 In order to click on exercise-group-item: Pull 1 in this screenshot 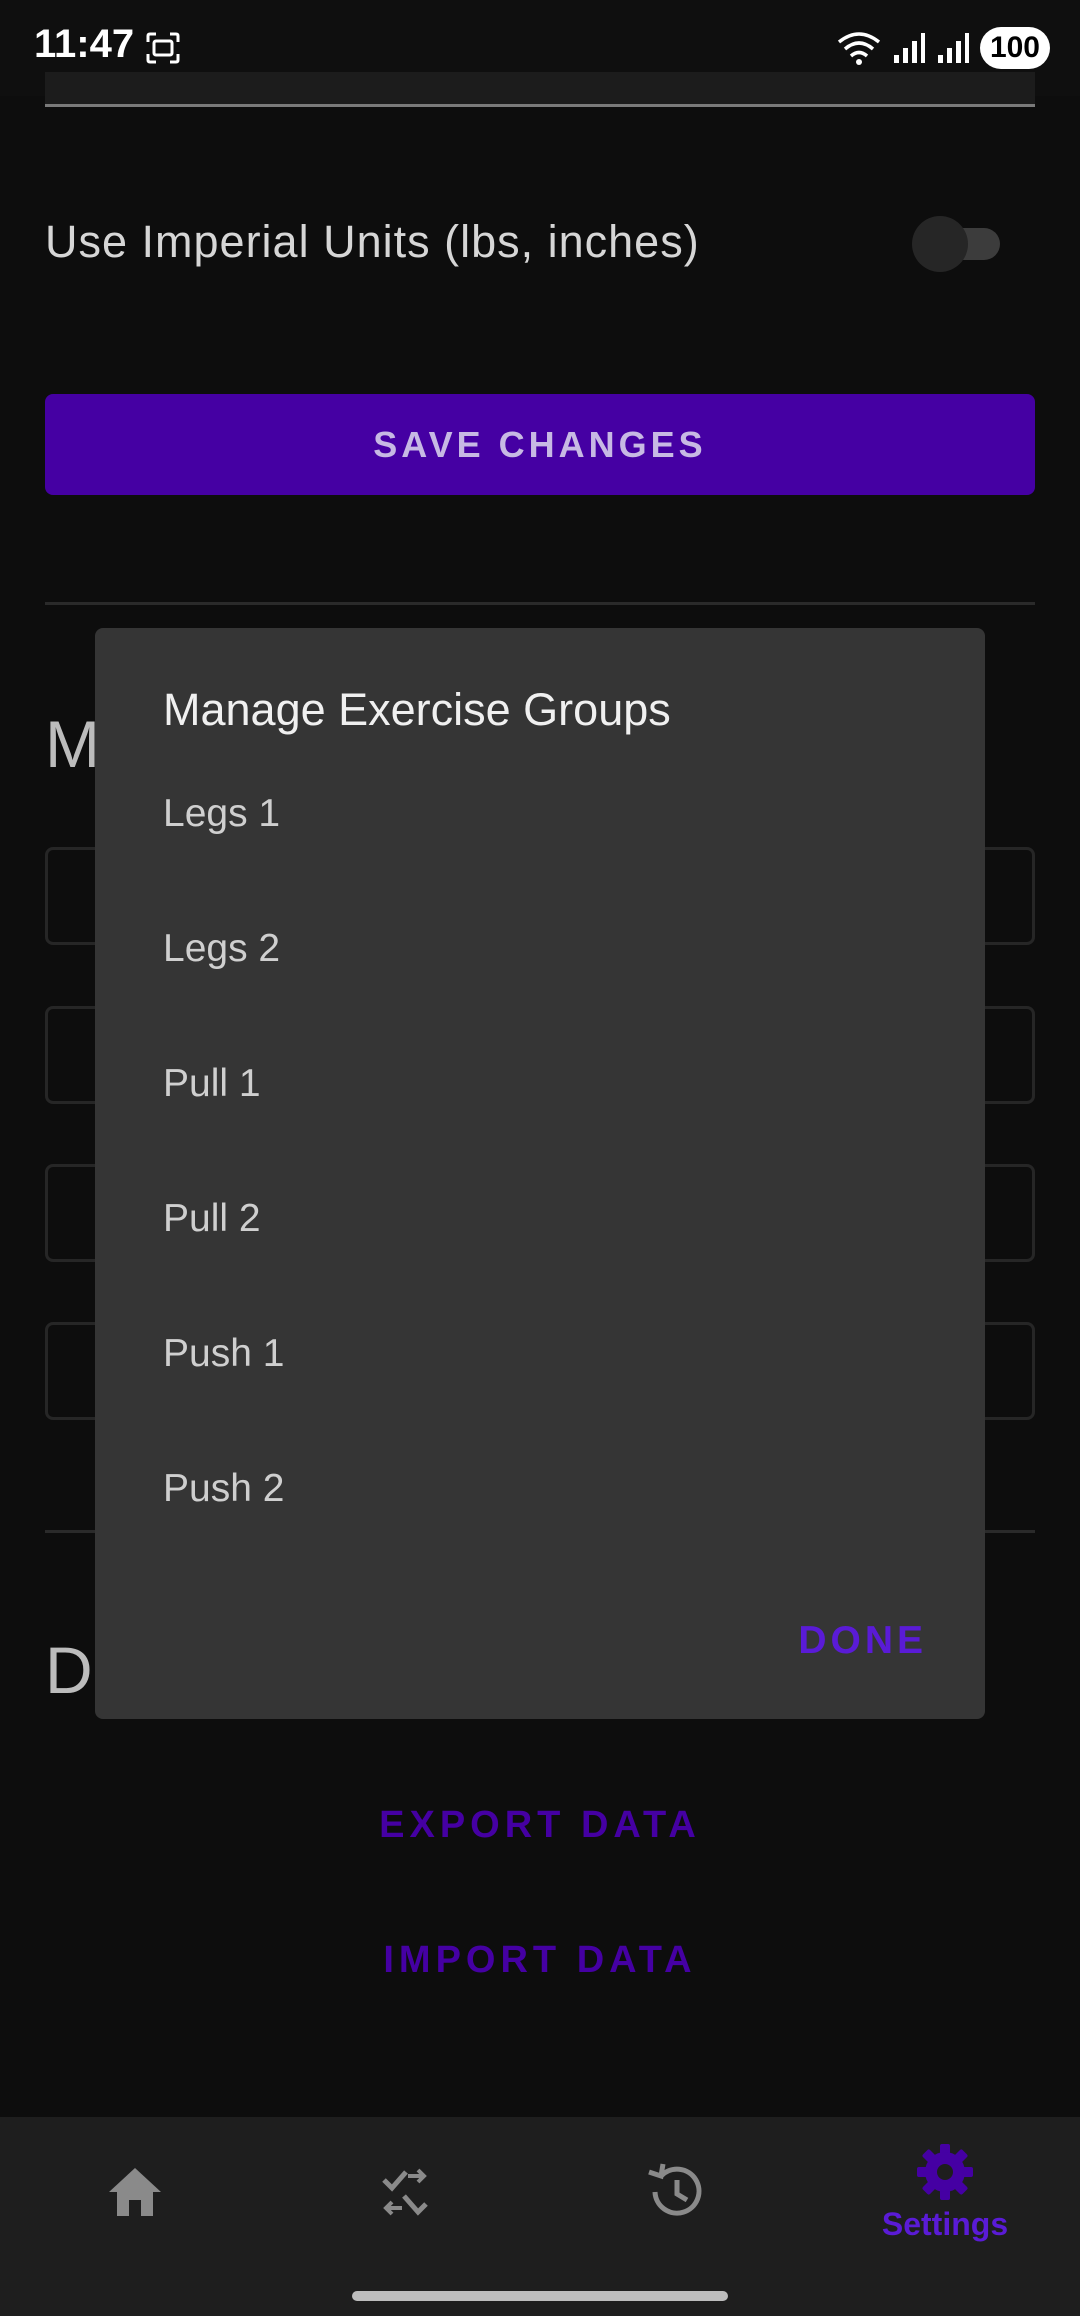, I will do `click(540, 1083)`.